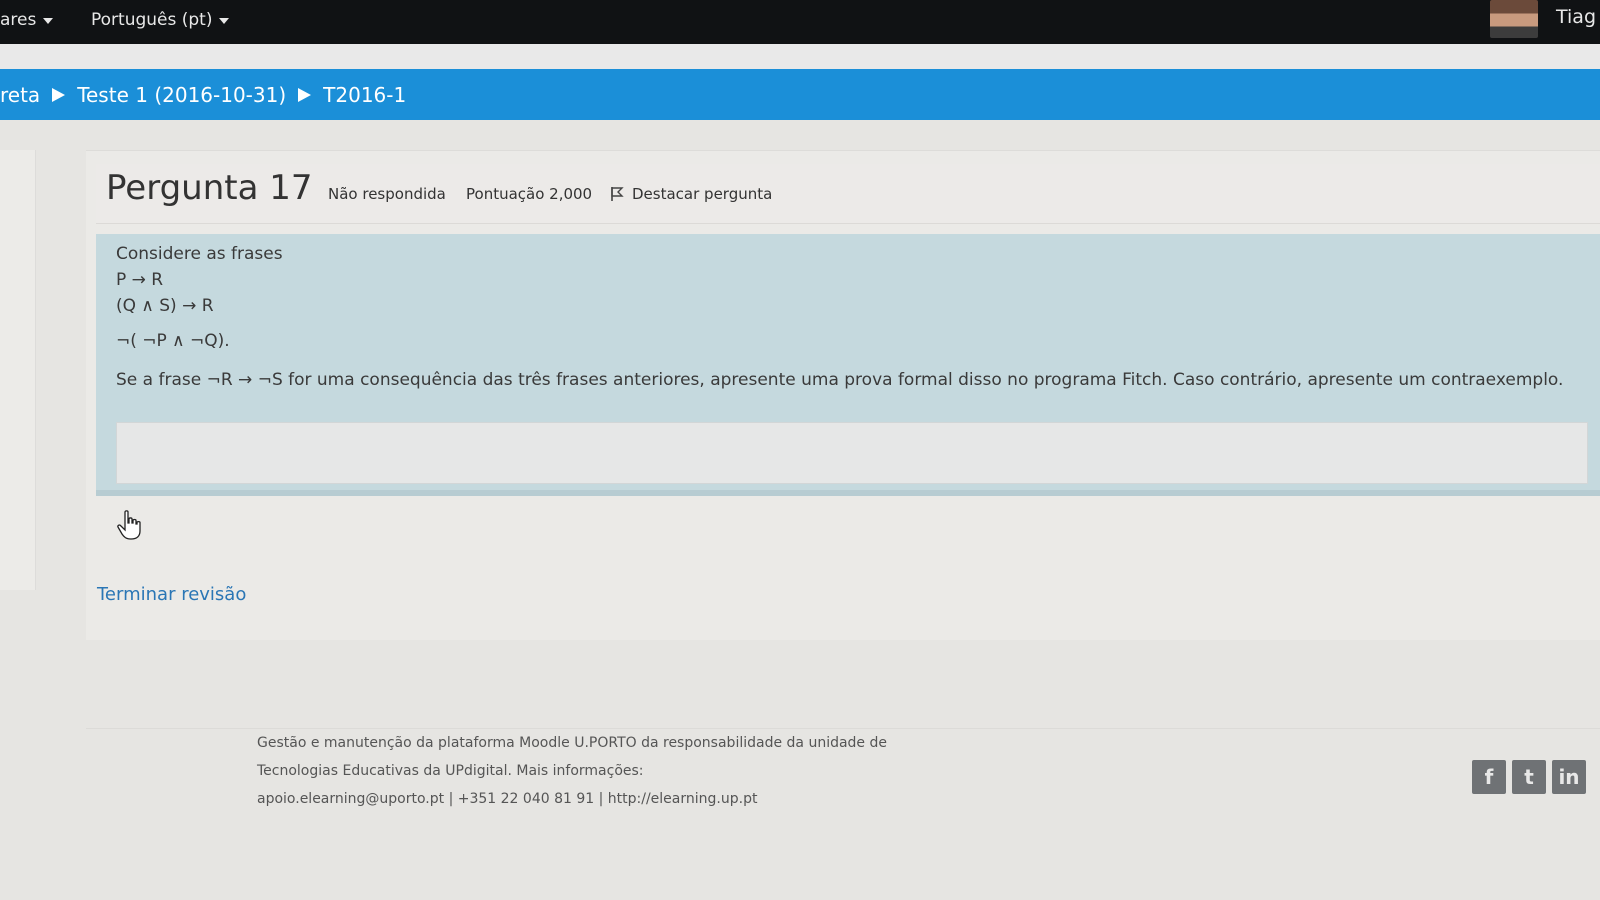  What do you see at coordinates (18, 20) in the screenshot?
I see `navbar-menu-label: ares` at bounding box center [18, 20].